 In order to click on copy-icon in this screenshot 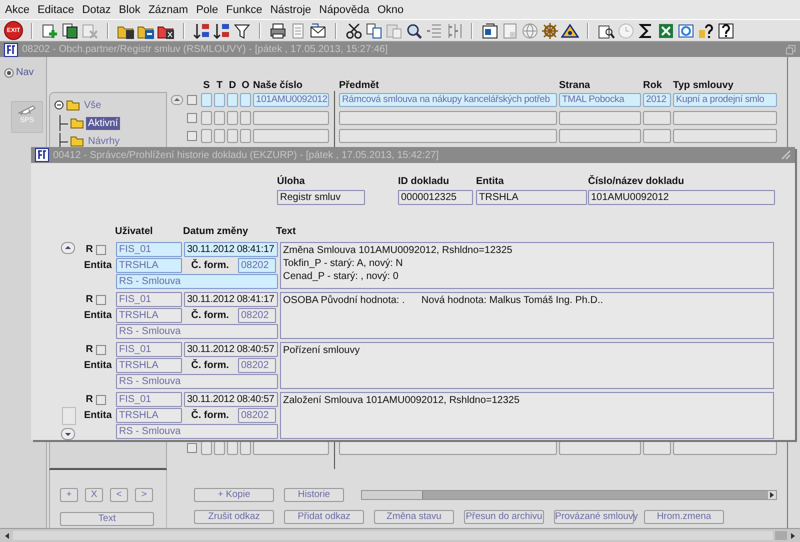, I will do `click(374, 31)`.